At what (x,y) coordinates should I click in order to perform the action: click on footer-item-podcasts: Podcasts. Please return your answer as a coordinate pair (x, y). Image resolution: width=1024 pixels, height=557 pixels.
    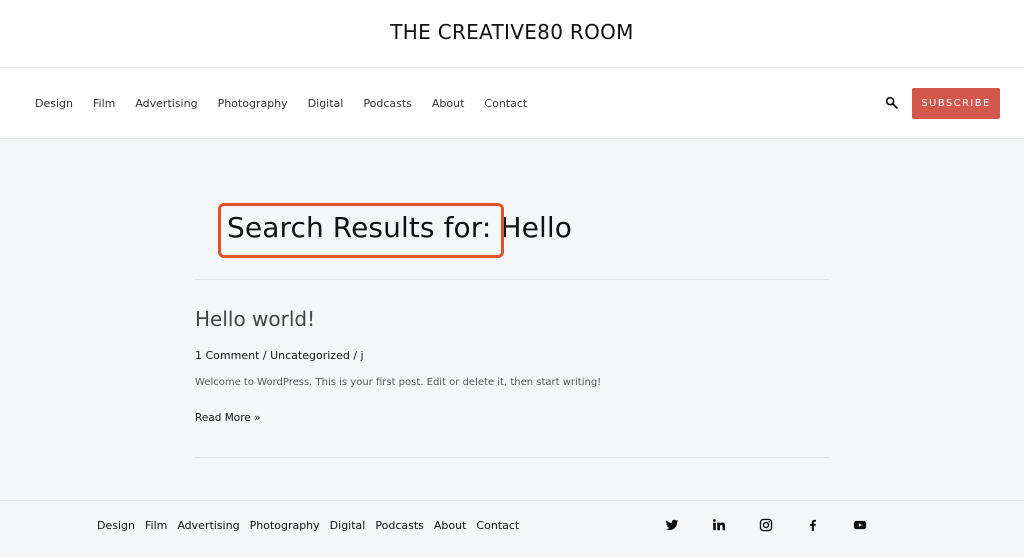
    Looking at the image, I should click on (399, 525).